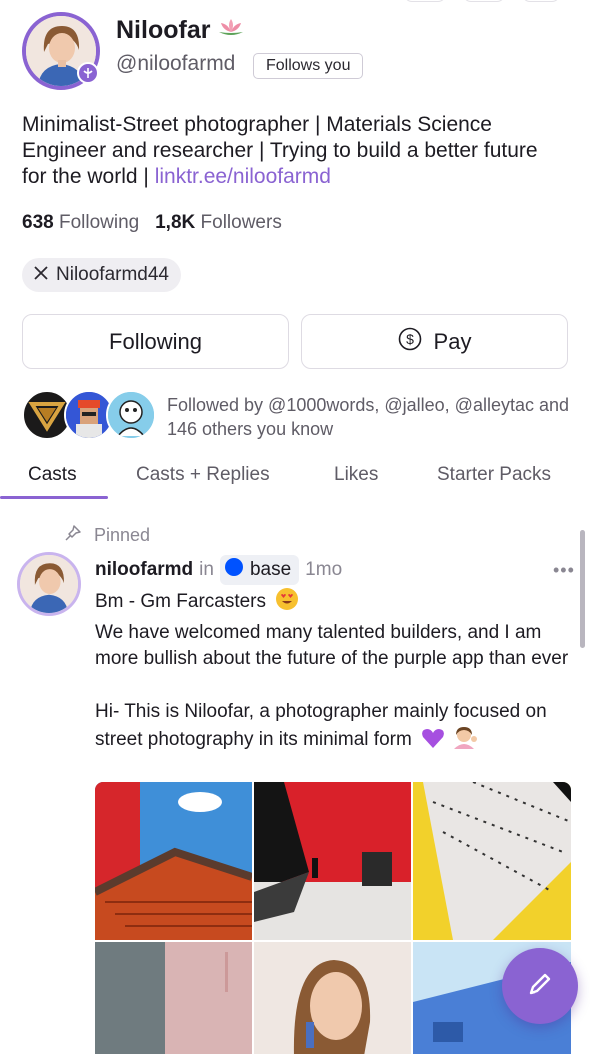 The height and width of the screenshot is (1054, 590). What do you see at coordinates (203, 475) in the screenshot?
I see `tab-casts-replies: Casts + Replies` at bounding box center [203, 475].